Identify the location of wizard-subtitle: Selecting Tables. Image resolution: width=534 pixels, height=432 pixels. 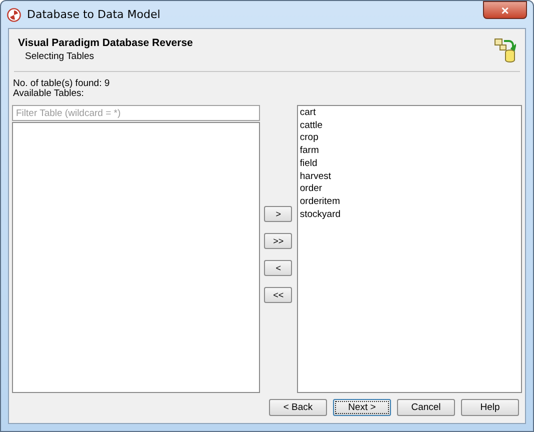
(60, 56).